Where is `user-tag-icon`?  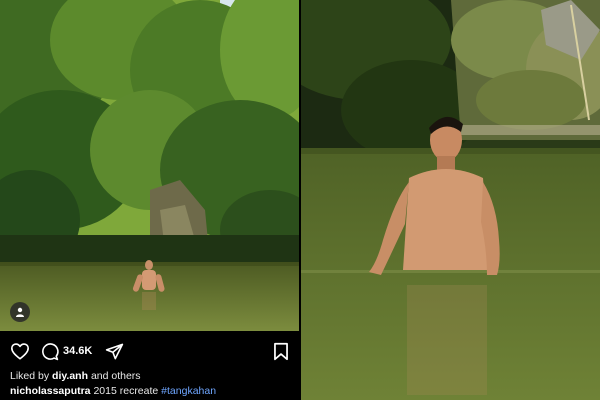
user-tag-icon is located at coordinates (20, 312).